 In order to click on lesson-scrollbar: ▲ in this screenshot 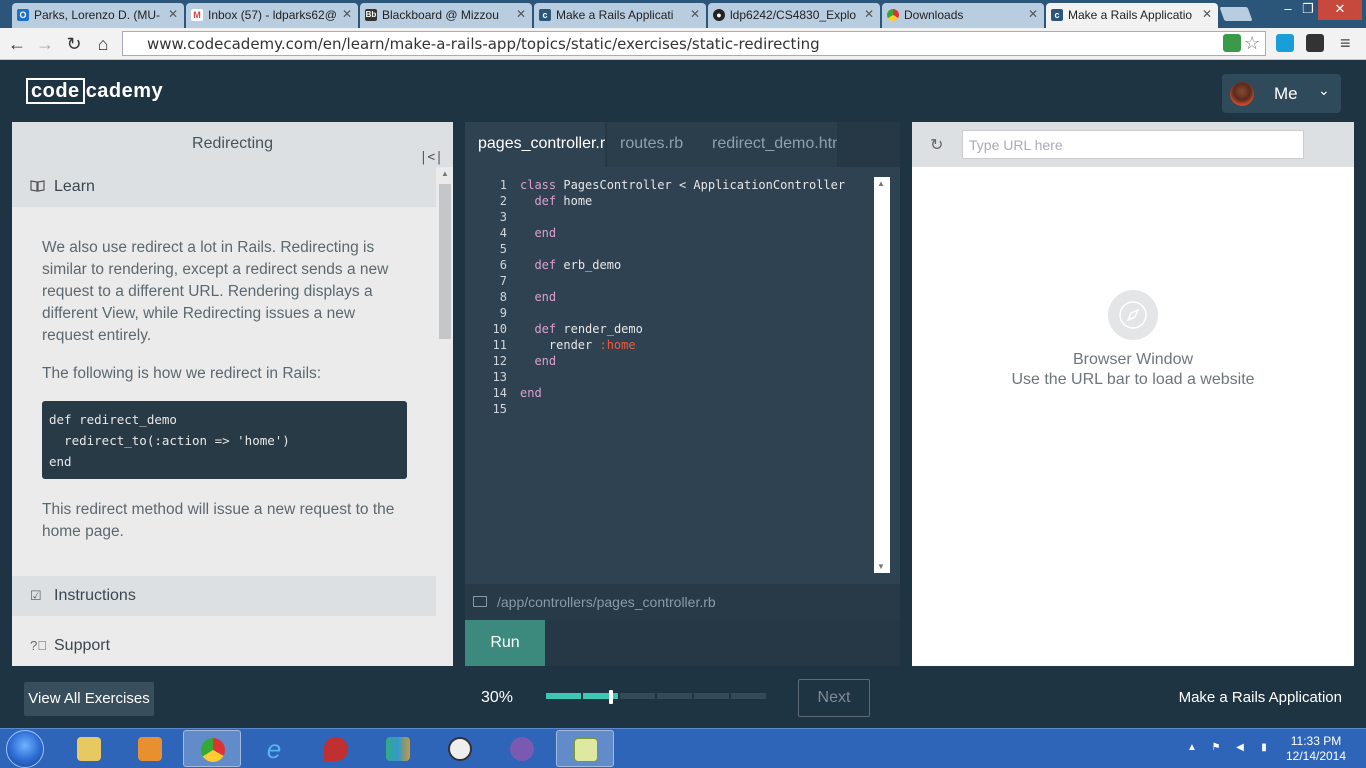, I will do `click(445, 394)`.